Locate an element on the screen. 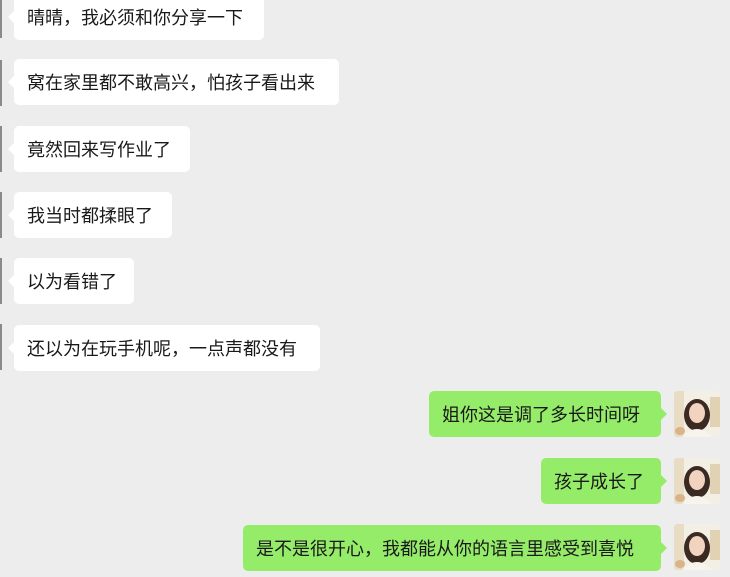  message-text: 晴晴，我必须和你分享一下 is located at coordinates (135, 18).